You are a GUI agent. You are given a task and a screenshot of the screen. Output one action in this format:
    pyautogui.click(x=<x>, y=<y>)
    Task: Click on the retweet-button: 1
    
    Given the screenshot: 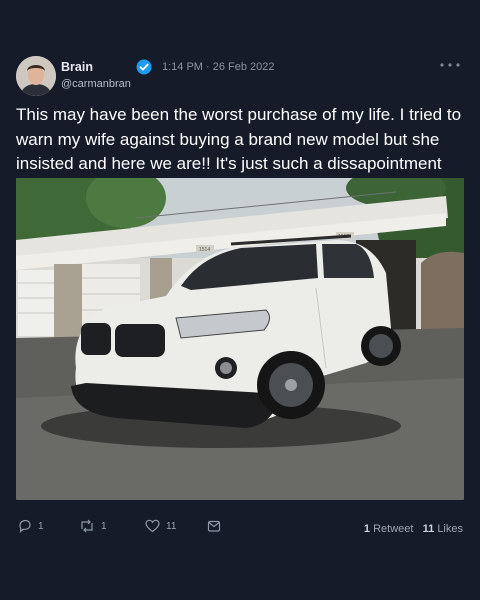 What is the action you would take?
    pyautogui.click(x=93, y=526)
    